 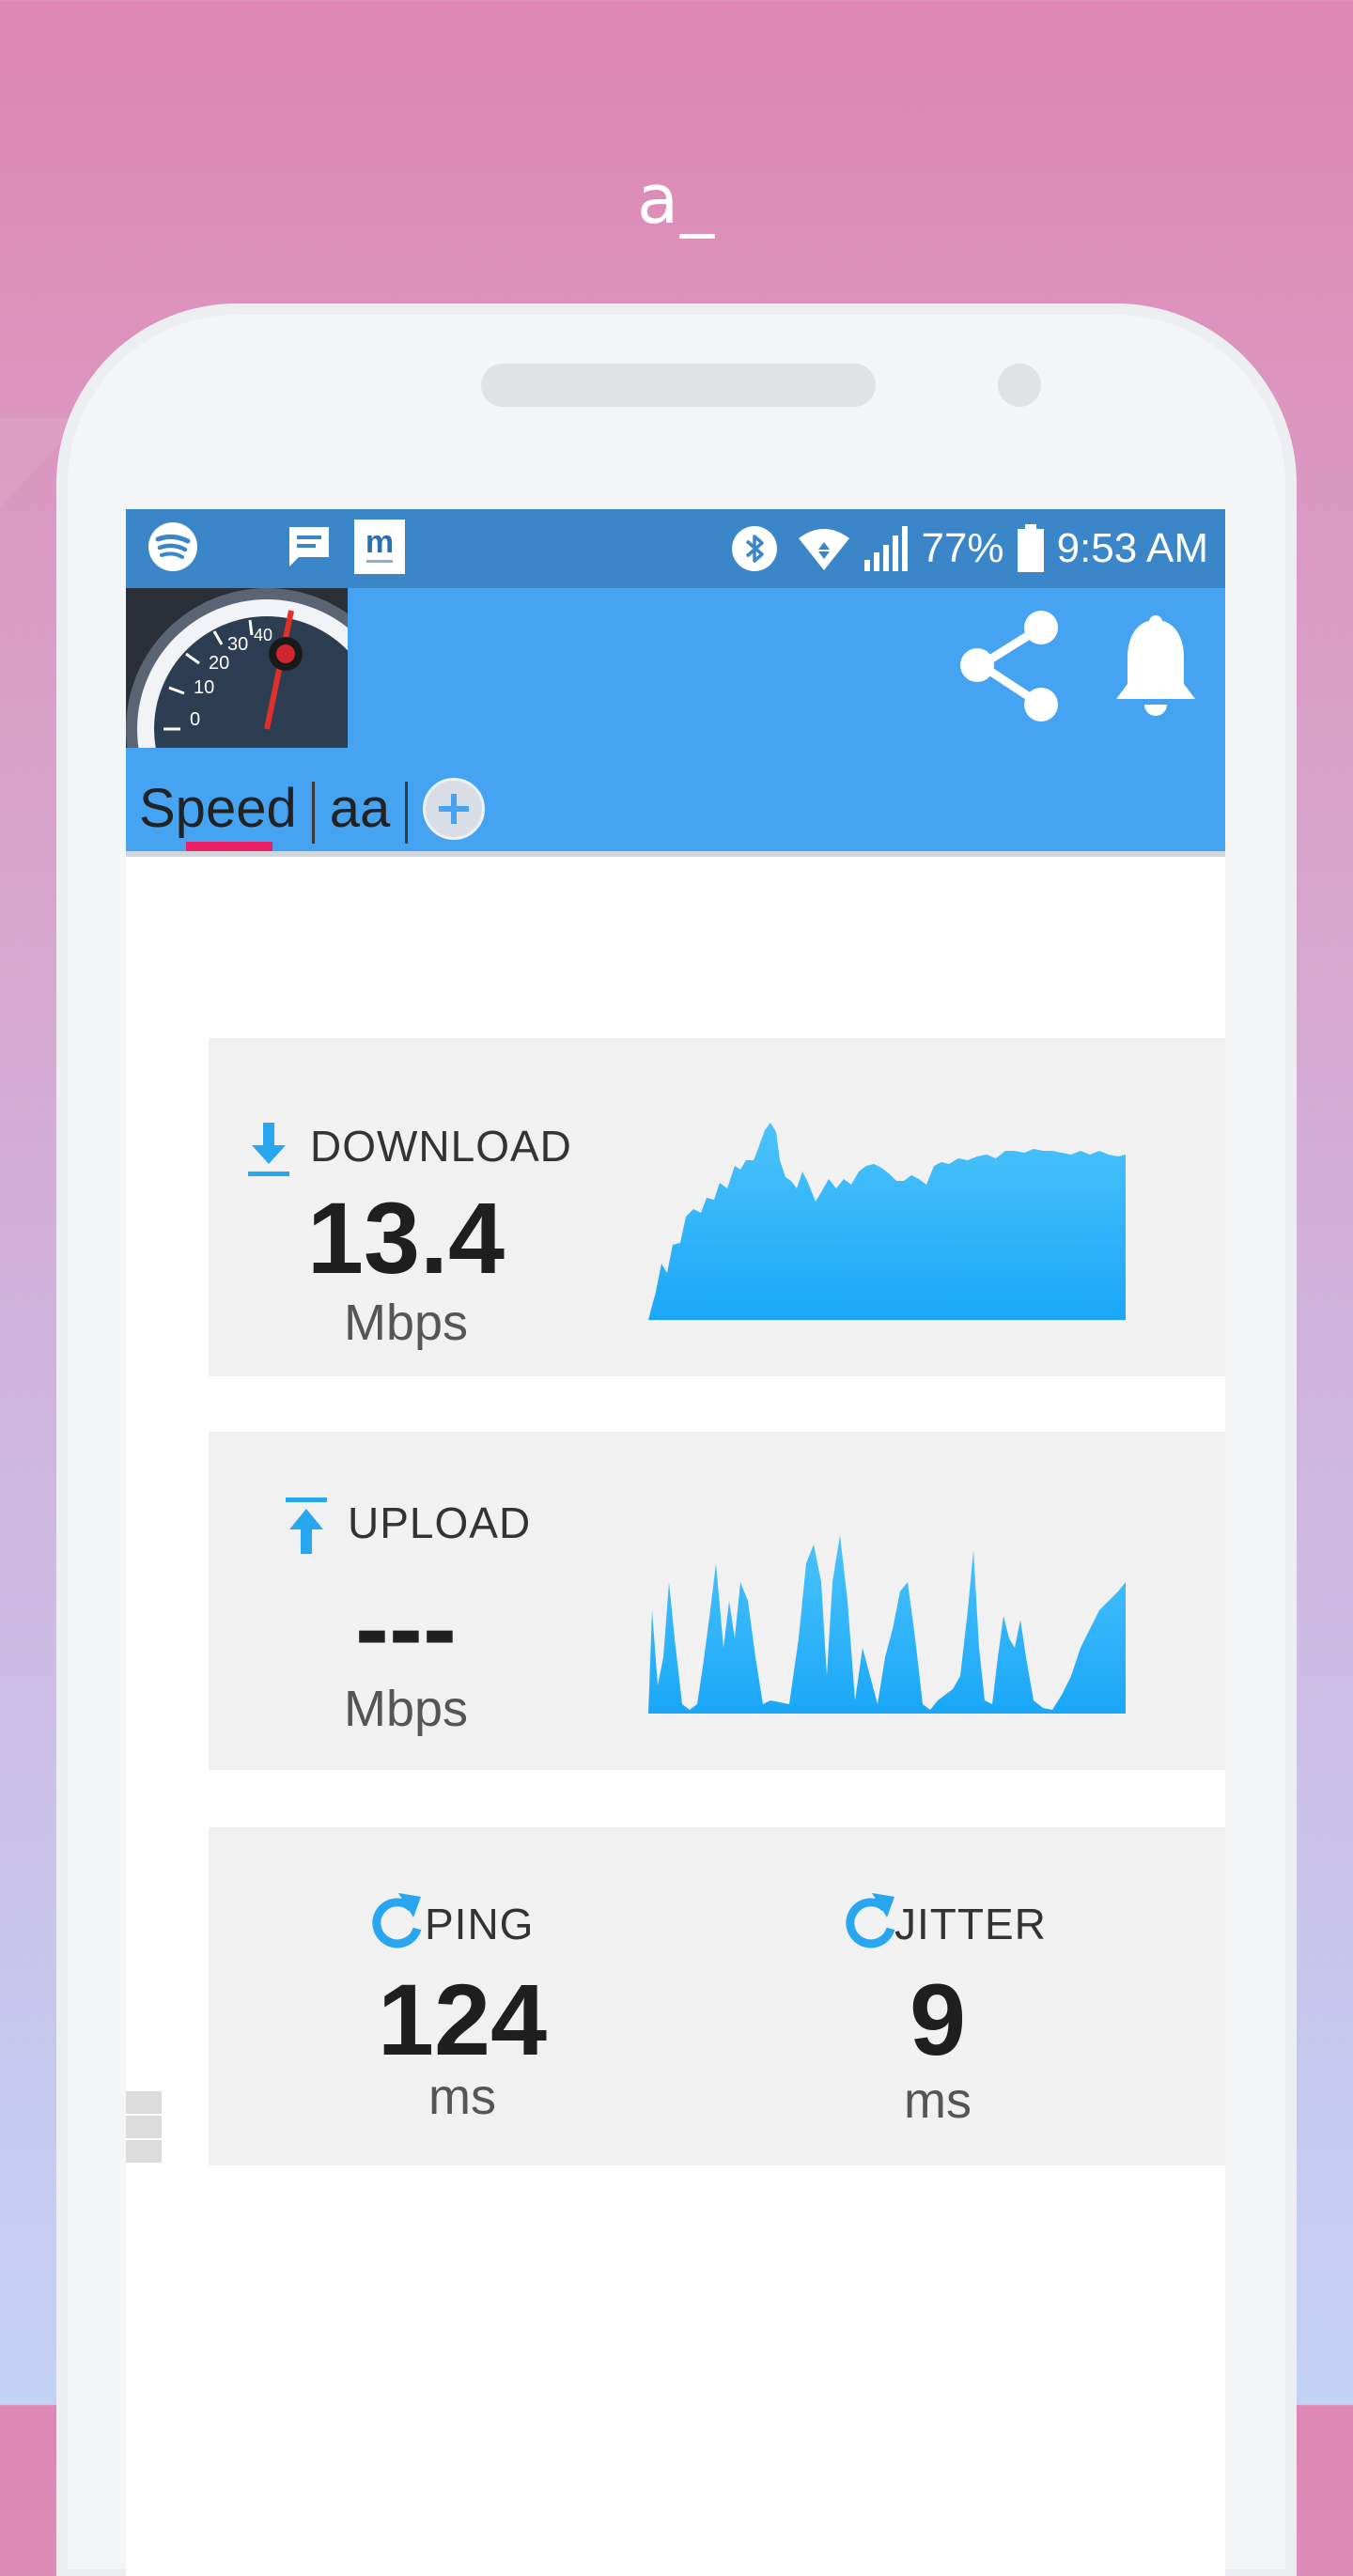 What do you see at coordinates (462, 2020) in the screenshot?
I see `ping-value: 124` at bounding box center [462, 2020].